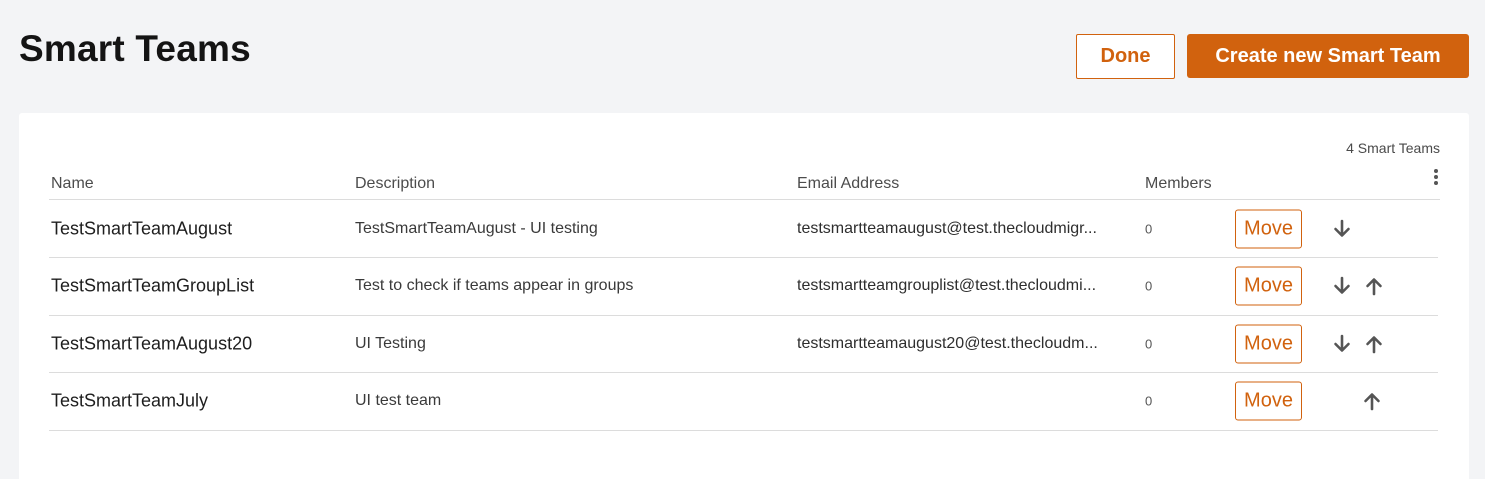 The width and height of the screenshot is (1485, 479). Describe the element at coordinates (151, 343) in the screenshot. I see `team-name: TestSmartTeamAugust20` at that location.